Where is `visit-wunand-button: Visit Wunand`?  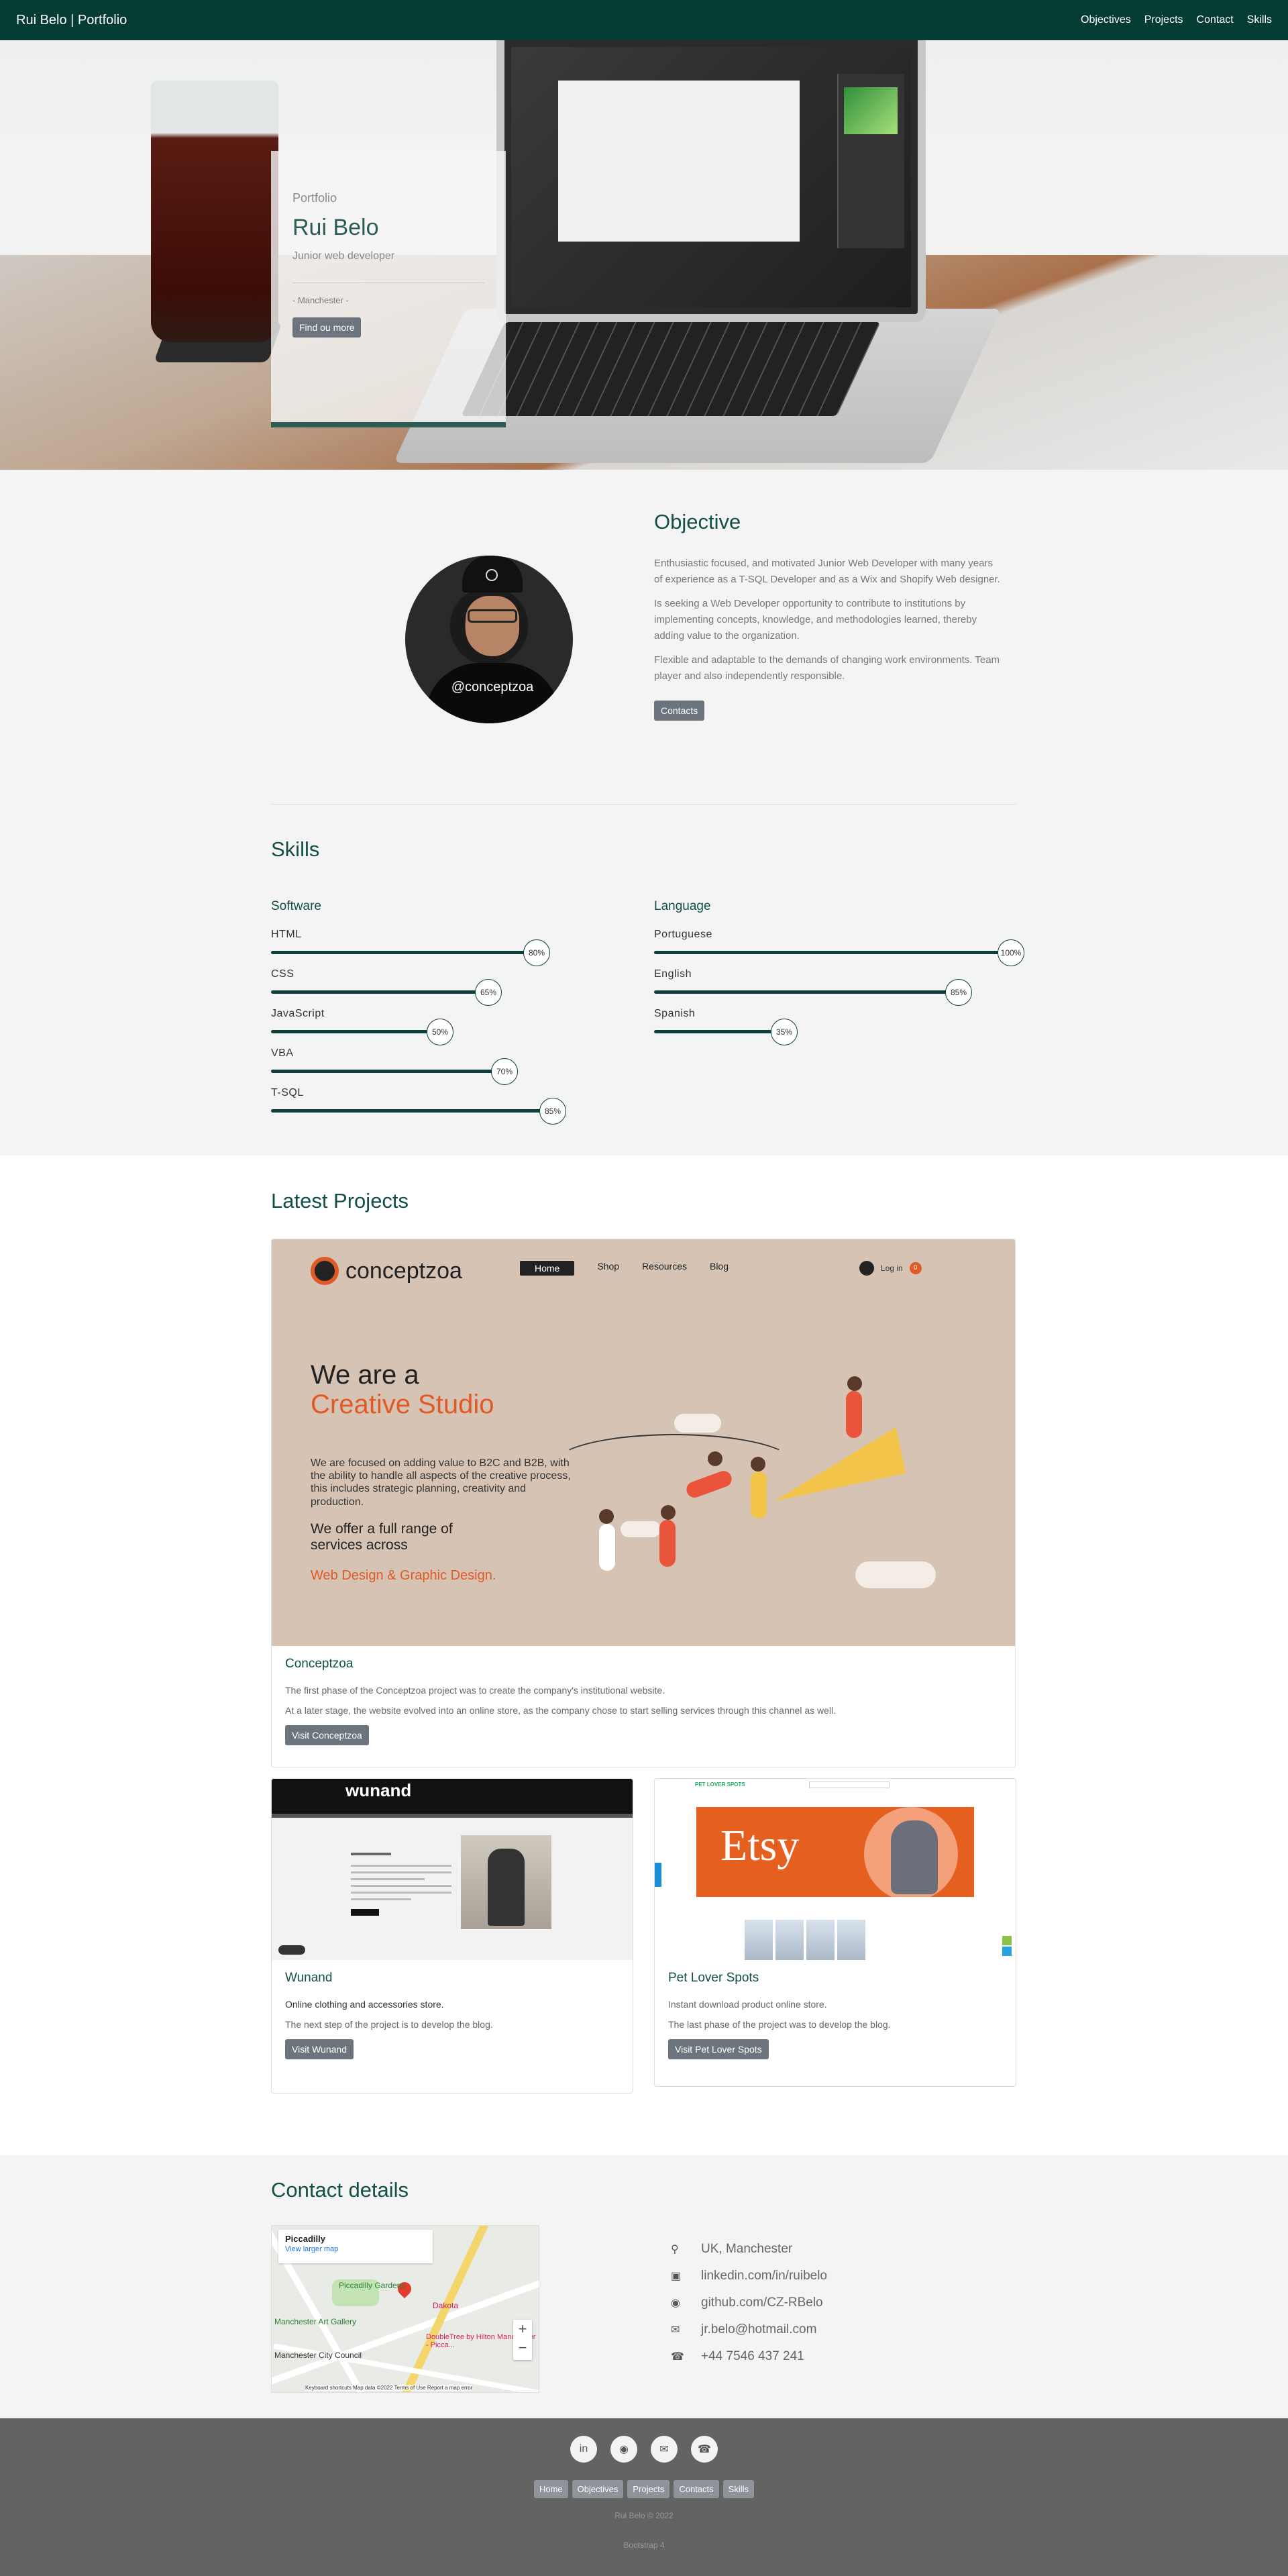
visit-wunand-button: Visit Wunand is located at coordinates (319, 2049).